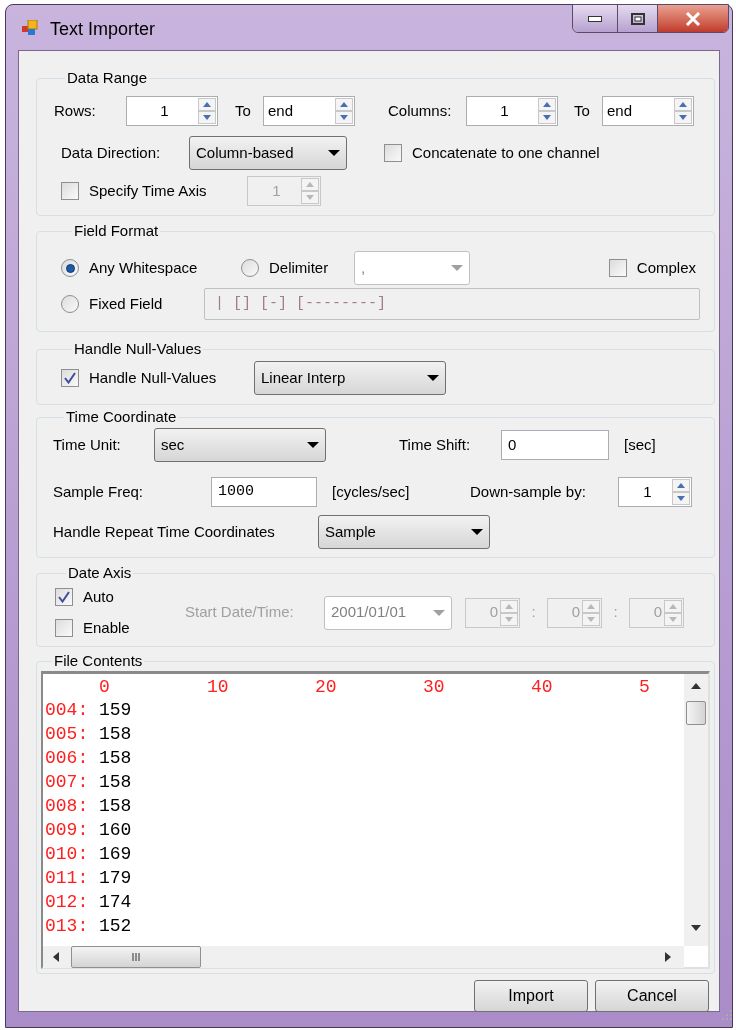  Describe the element at coordinates (268, 153) in the screenshot. I see `dropdown: Column-based` at that location.